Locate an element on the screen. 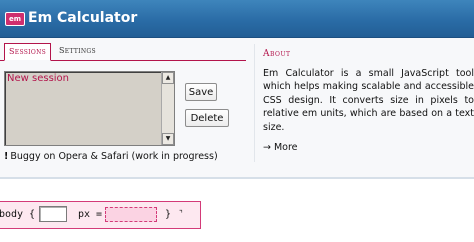 The height and width of the screenshot is (242, 474). css-selector-label: body is located at coordinates (12, 214).